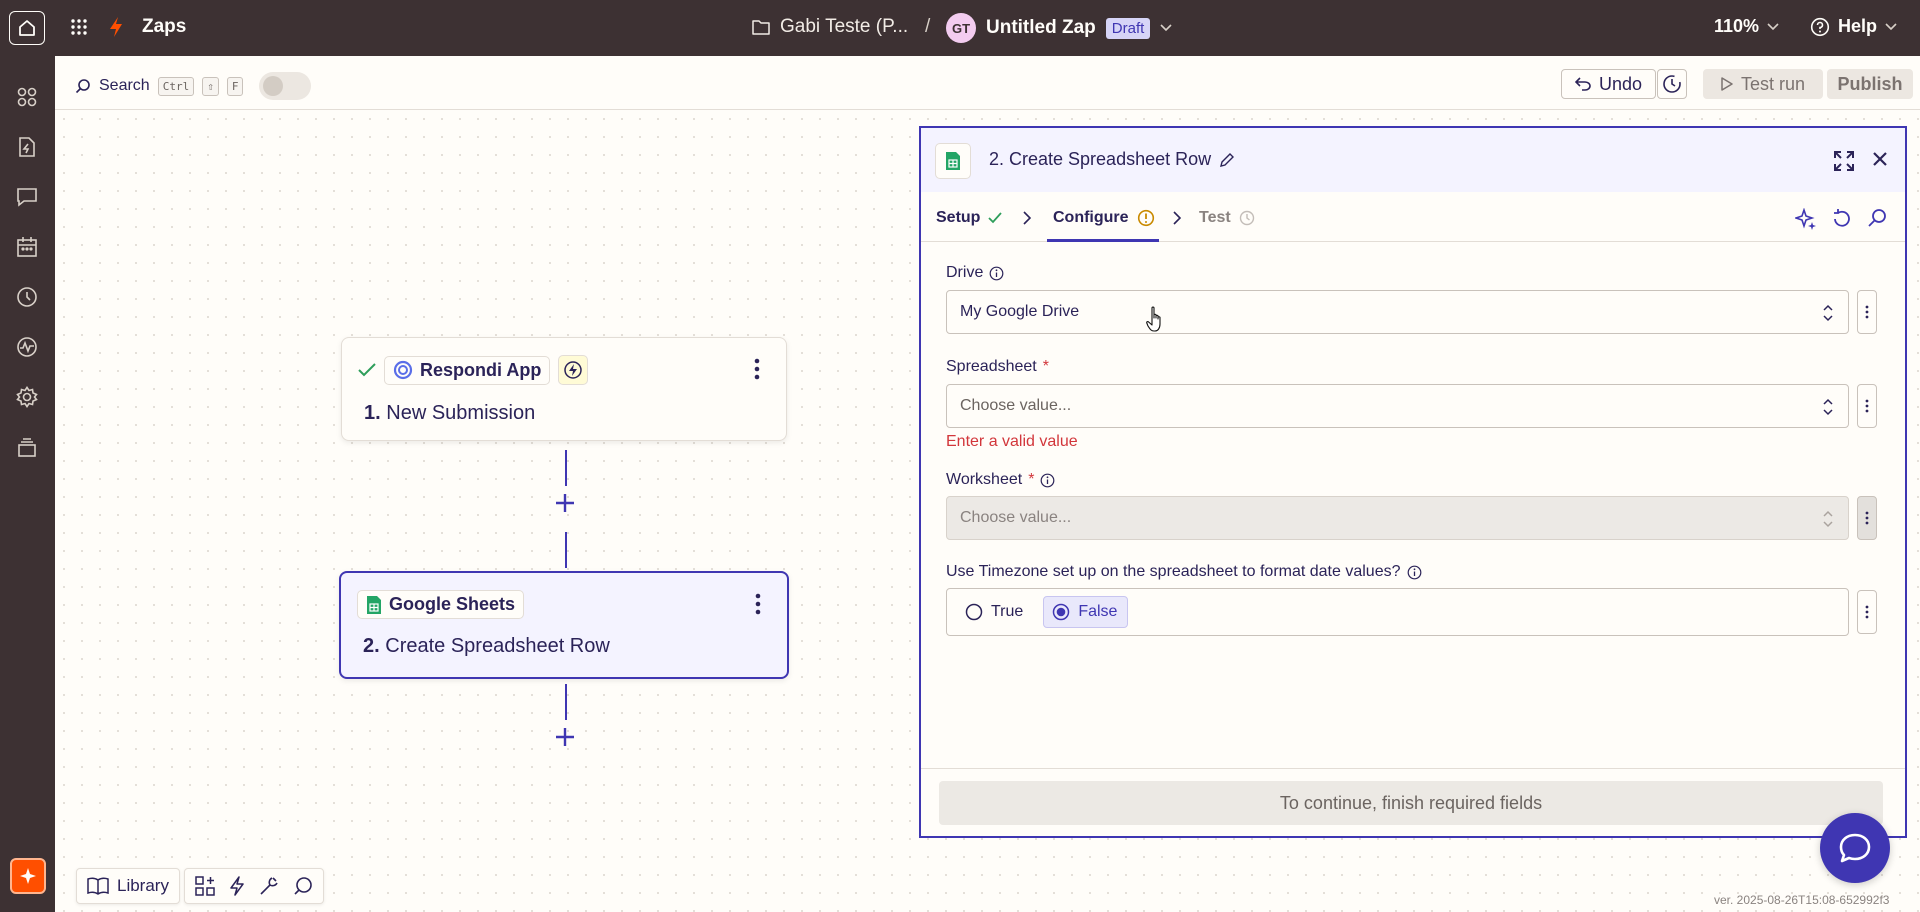  What do you see at coordinates (452, 604) in the screenshot?
I see `app-name: Google Sheets` at bounding box center [452, 604].